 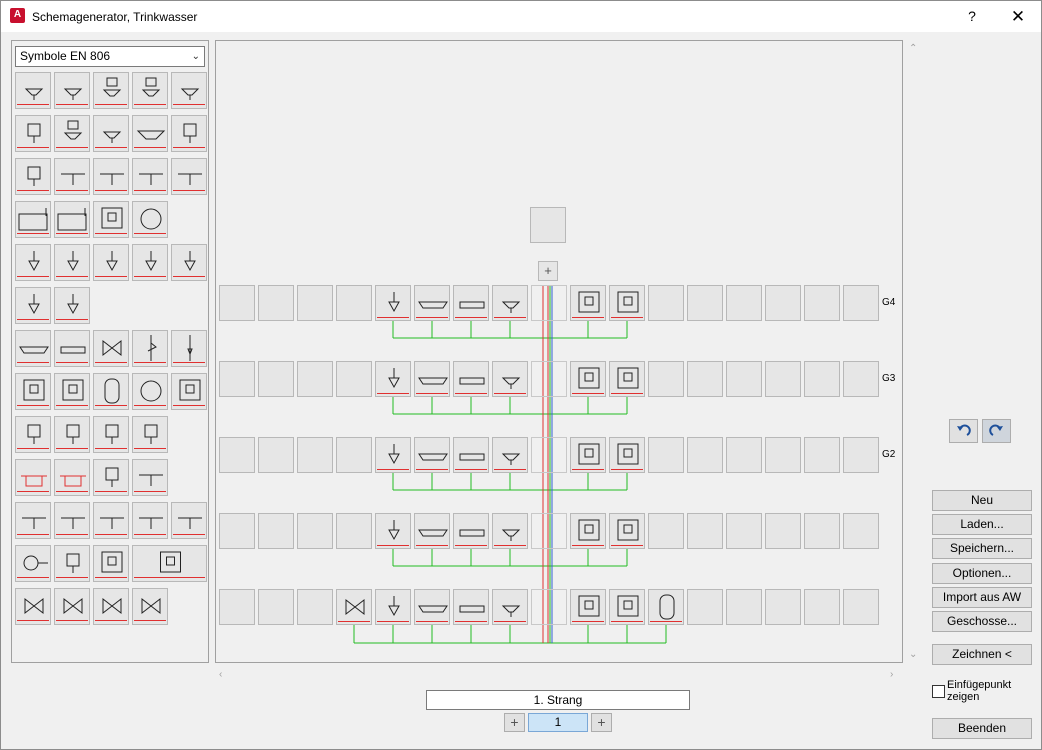 What do you see at coordinates (548, 271) in the screenshot?
I see `add-floor-button: +` at bounding box center [548, 271].